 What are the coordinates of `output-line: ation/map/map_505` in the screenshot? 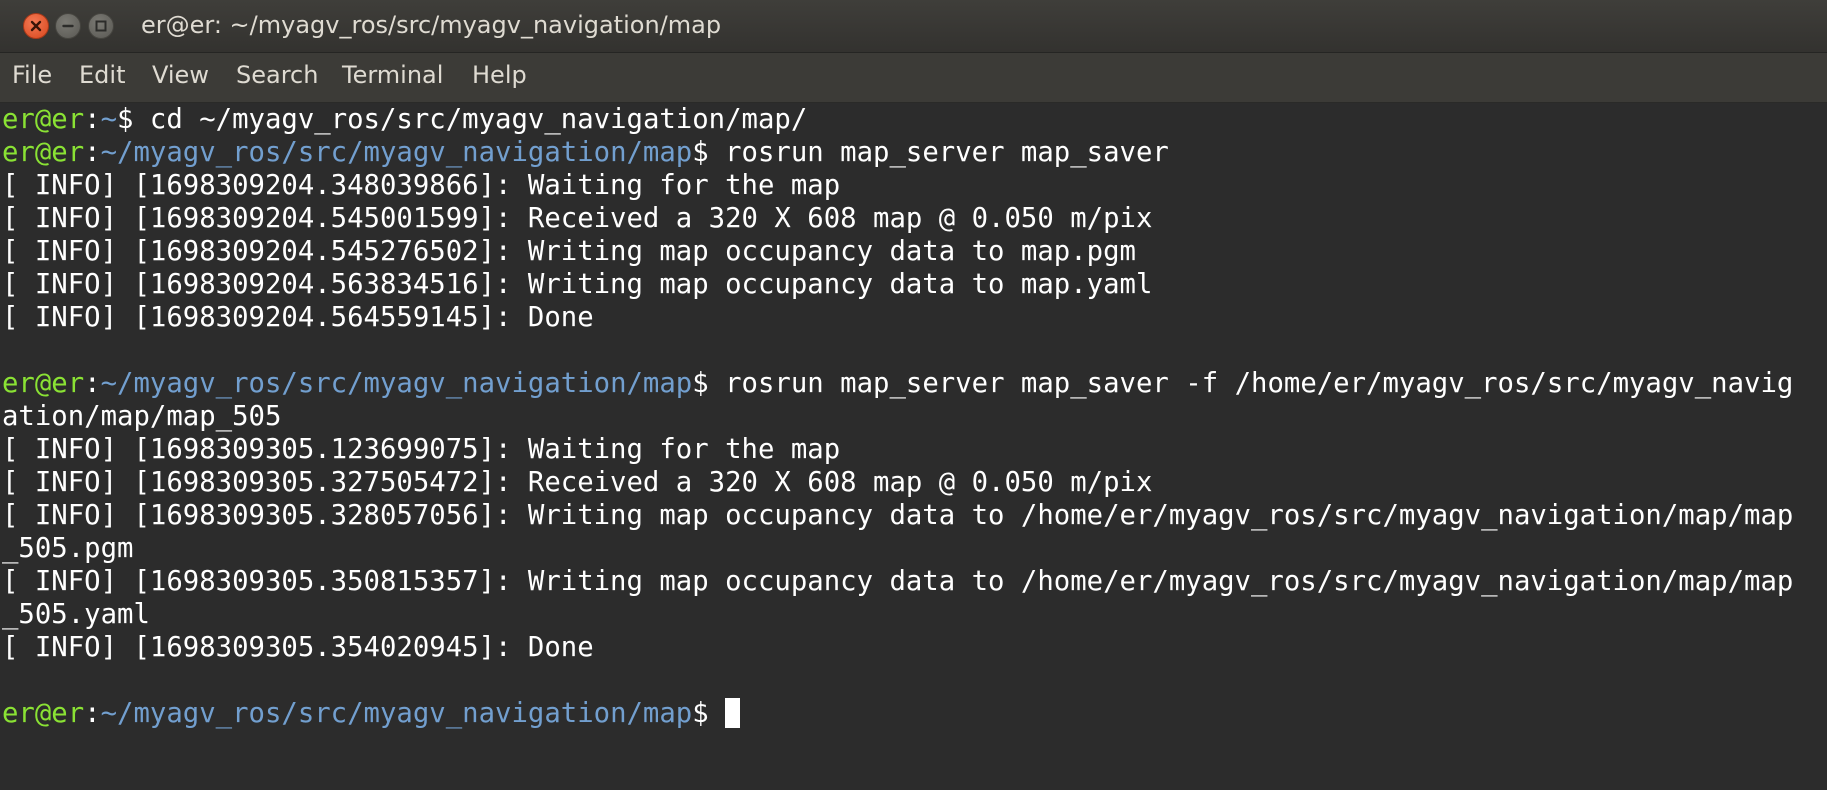 It's located at (142, 416).